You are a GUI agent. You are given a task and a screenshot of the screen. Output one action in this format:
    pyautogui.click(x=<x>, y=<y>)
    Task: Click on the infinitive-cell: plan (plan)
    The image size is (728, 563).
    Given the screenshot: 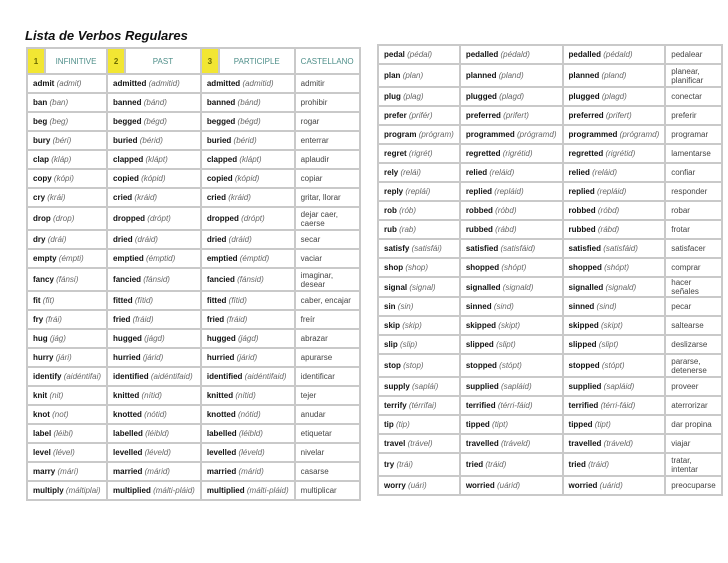 What is the action you would take?
    pyautogui.click(x=419, y=75)
    